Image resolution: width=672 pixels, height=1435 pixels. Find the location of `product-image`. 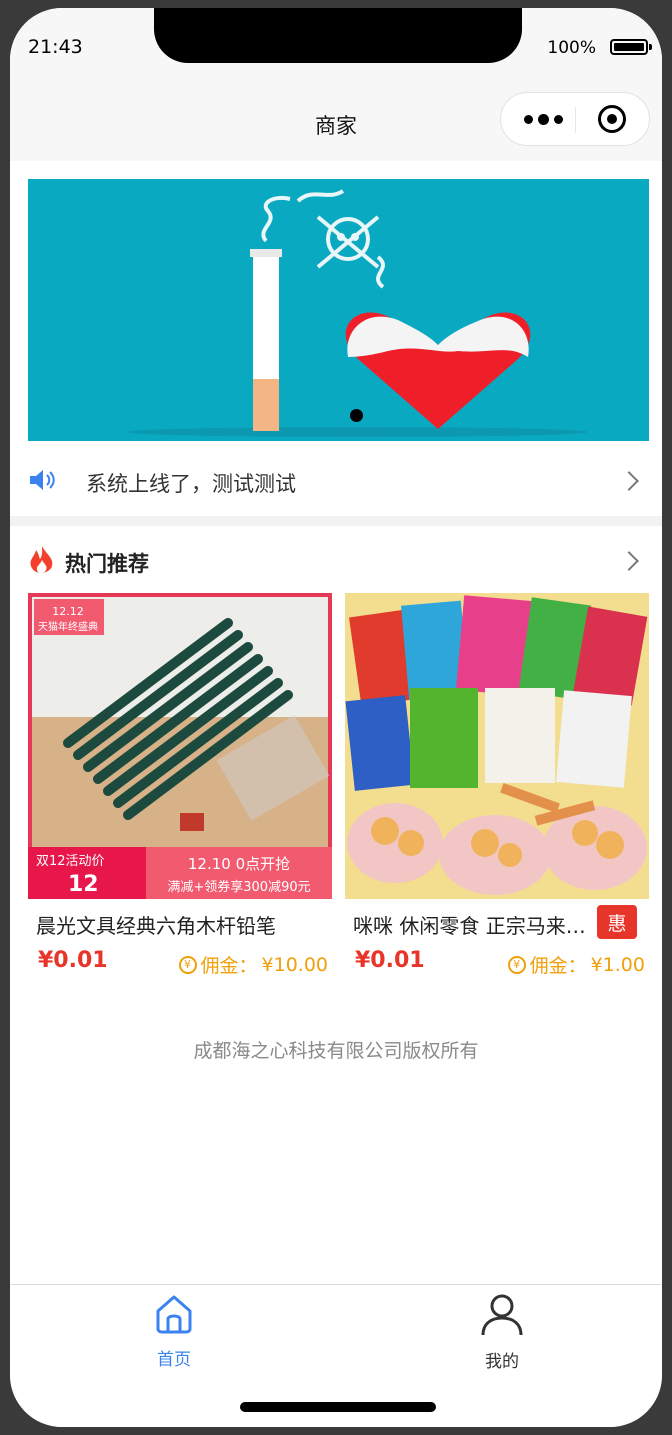

product-image is located at coordinates (497, 746).